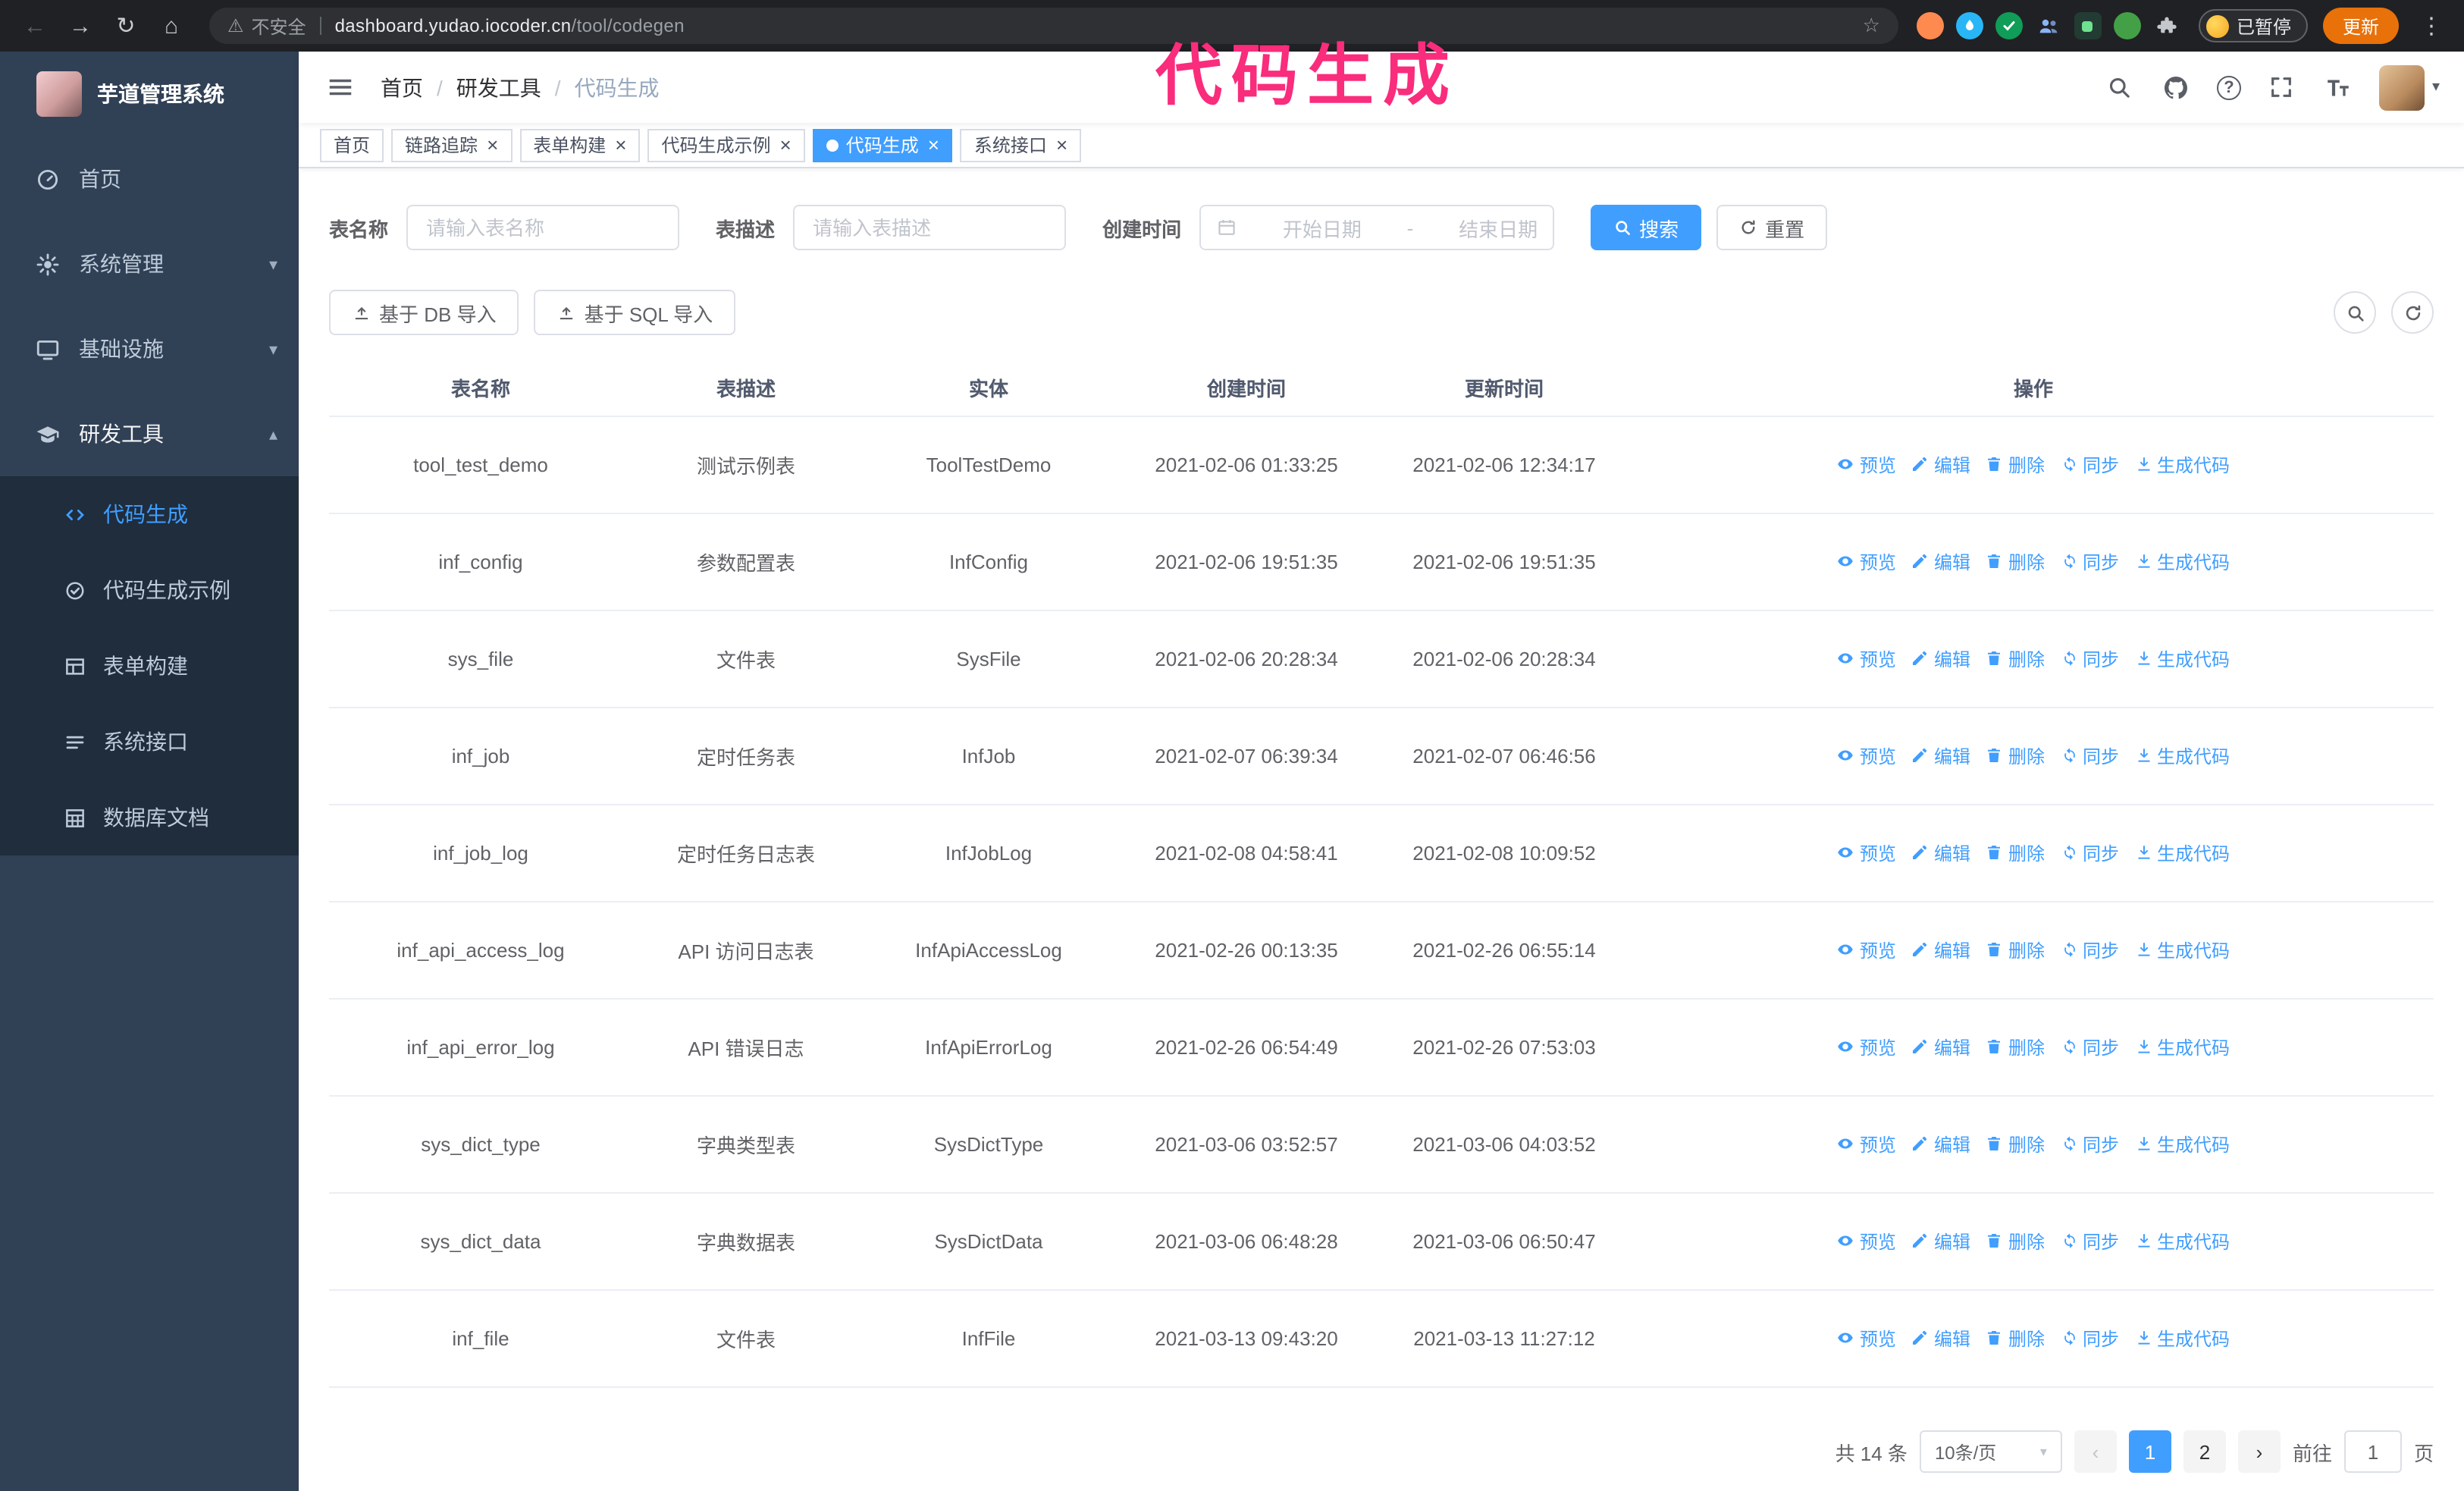 The image size is (2464, 1491). What do you see at coordinates (2338, 87) in the screenshot?
I see `font-size-icon` at bounding box center [2338, 87].